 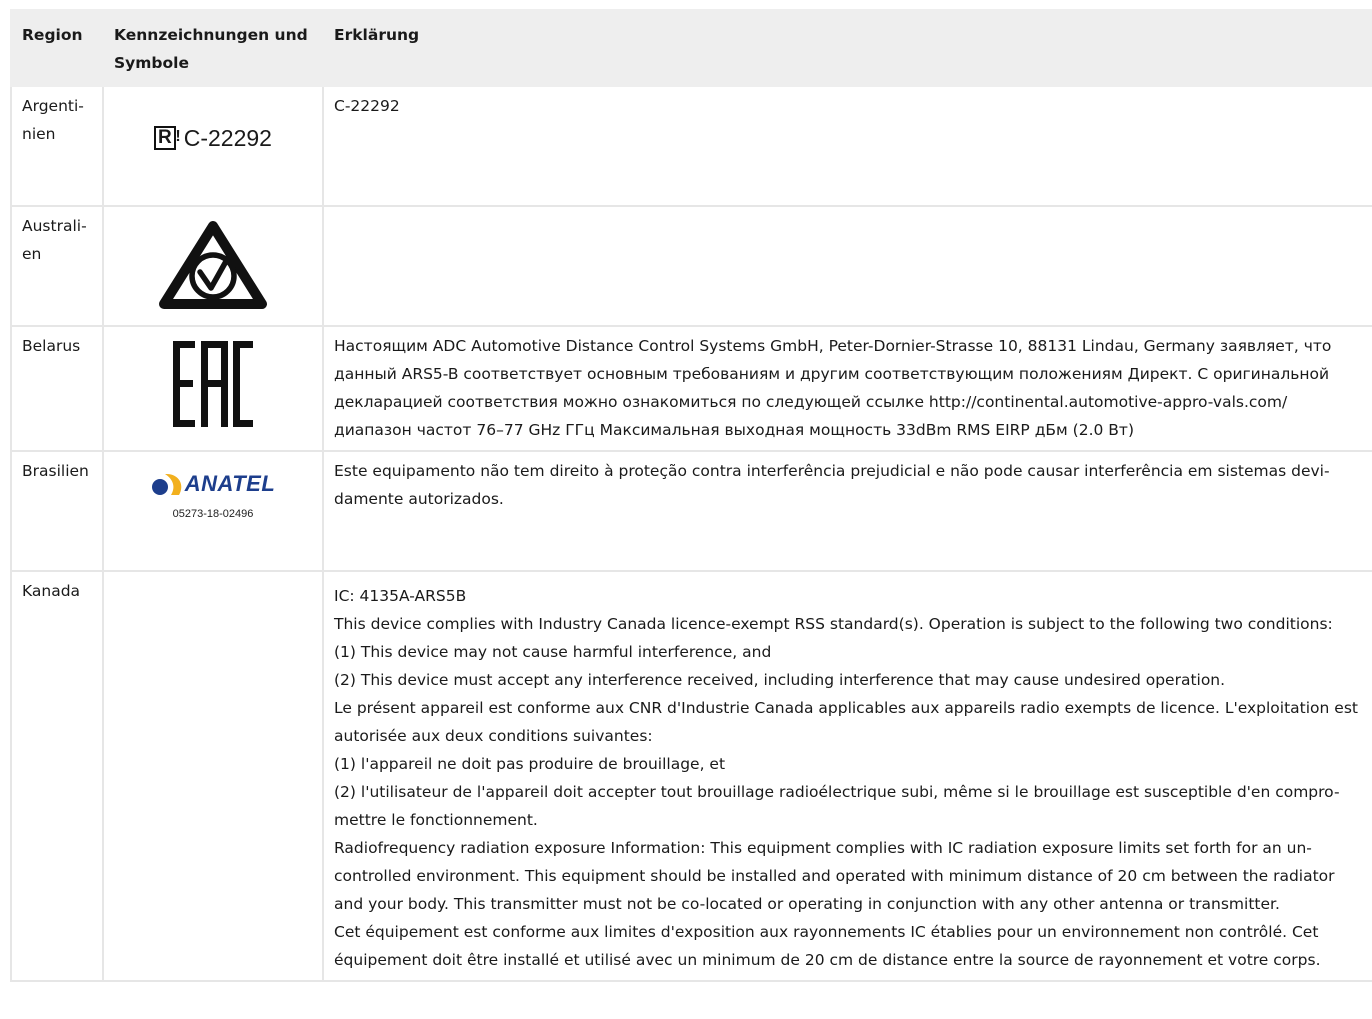 What do you see at coordinates (167, 138) in the screenshot?
I see `r-registration-icon: R` at bounding box center [167, 138].